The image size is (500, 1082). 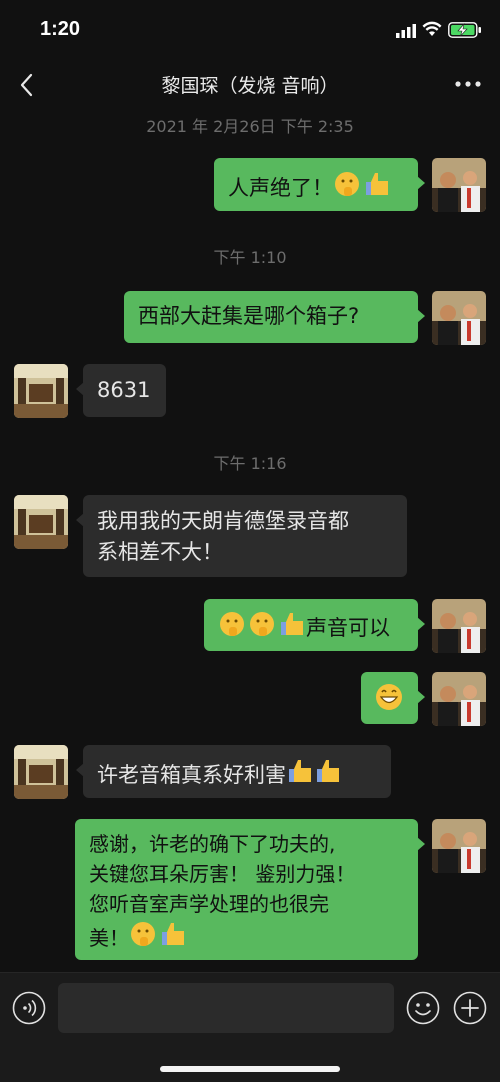 I want to click on status-time: 1:20, so click(x=60, y=29).